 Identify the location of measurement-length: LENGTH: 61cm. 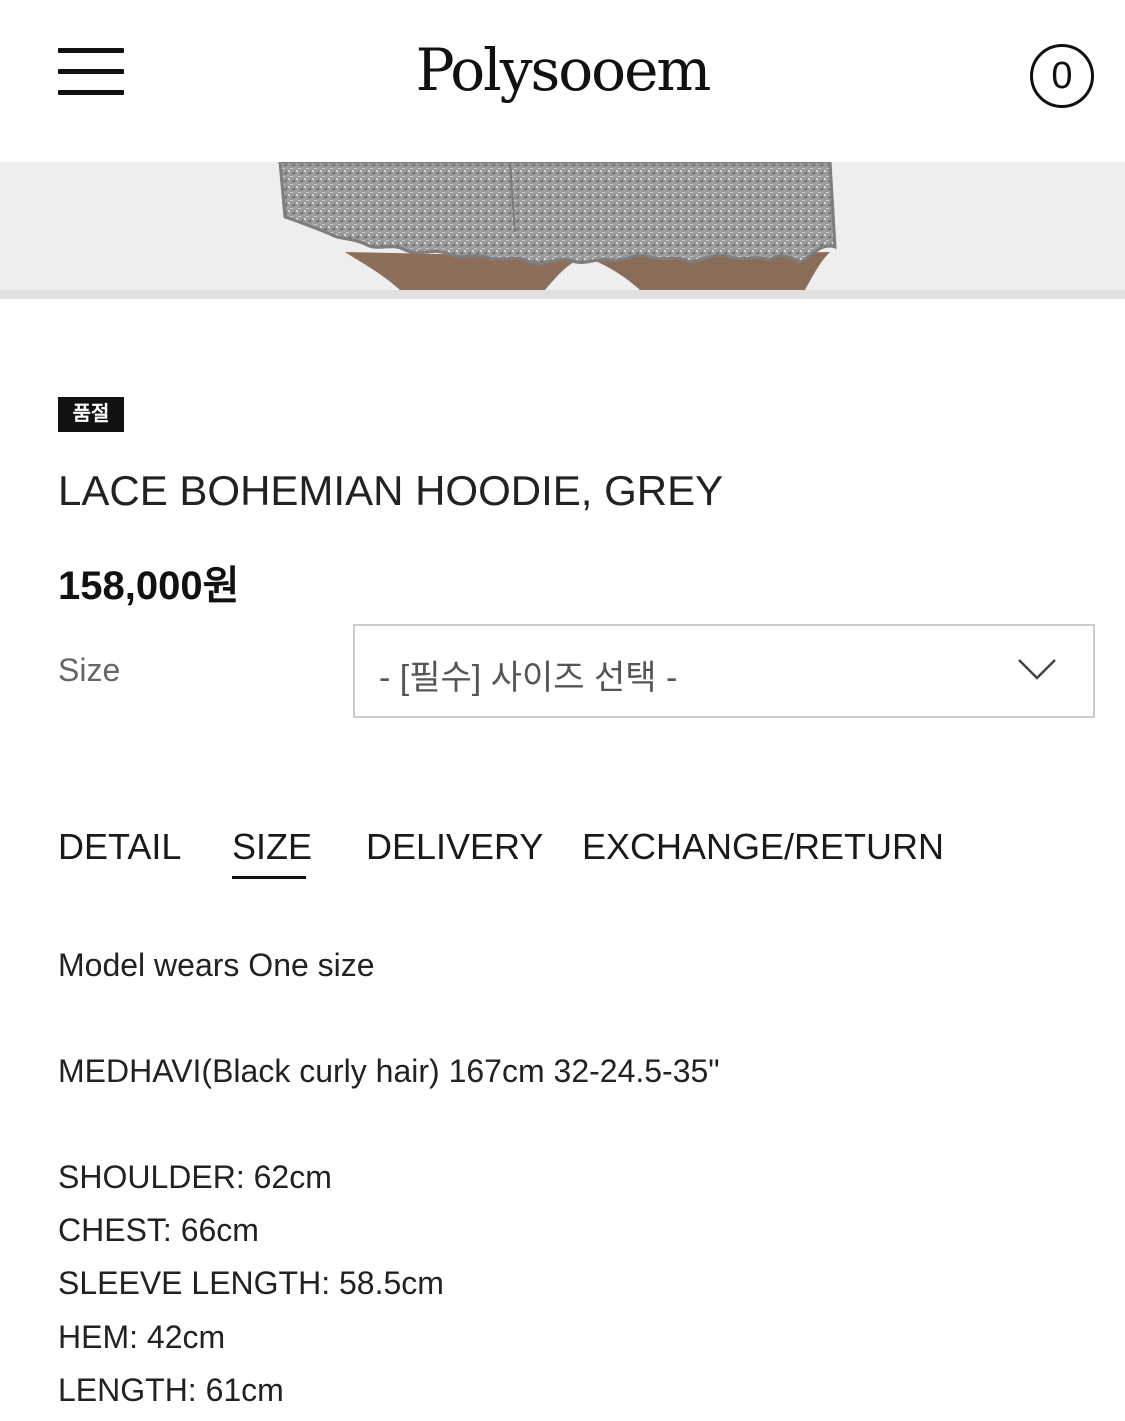
(171, 1390).